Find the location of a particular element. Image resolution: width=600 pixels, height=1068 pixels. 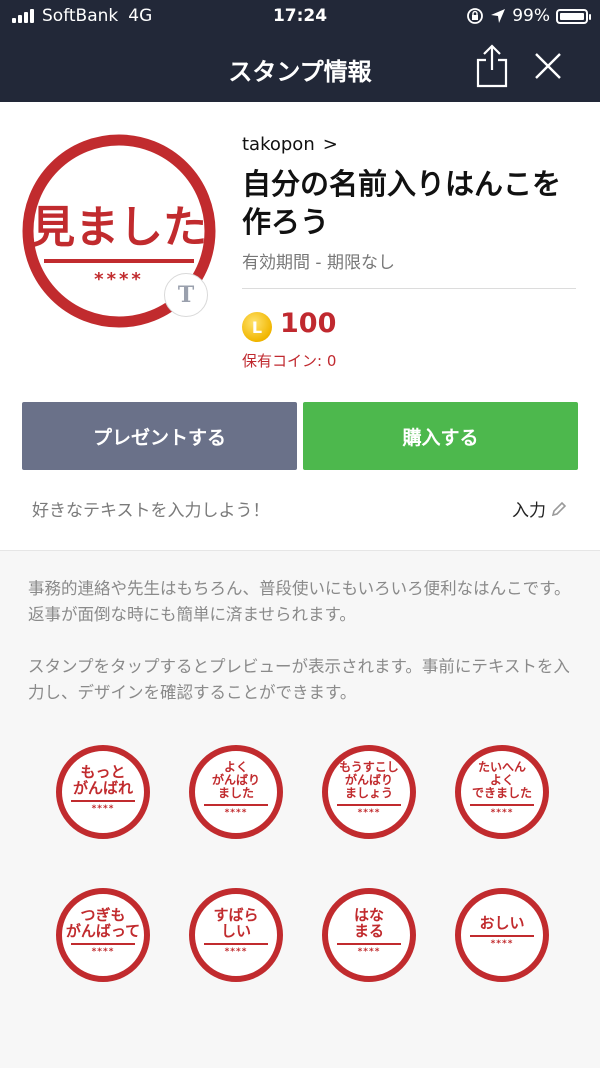

nav-bar: スタンプ情報 is located at coordinates (300, 68).